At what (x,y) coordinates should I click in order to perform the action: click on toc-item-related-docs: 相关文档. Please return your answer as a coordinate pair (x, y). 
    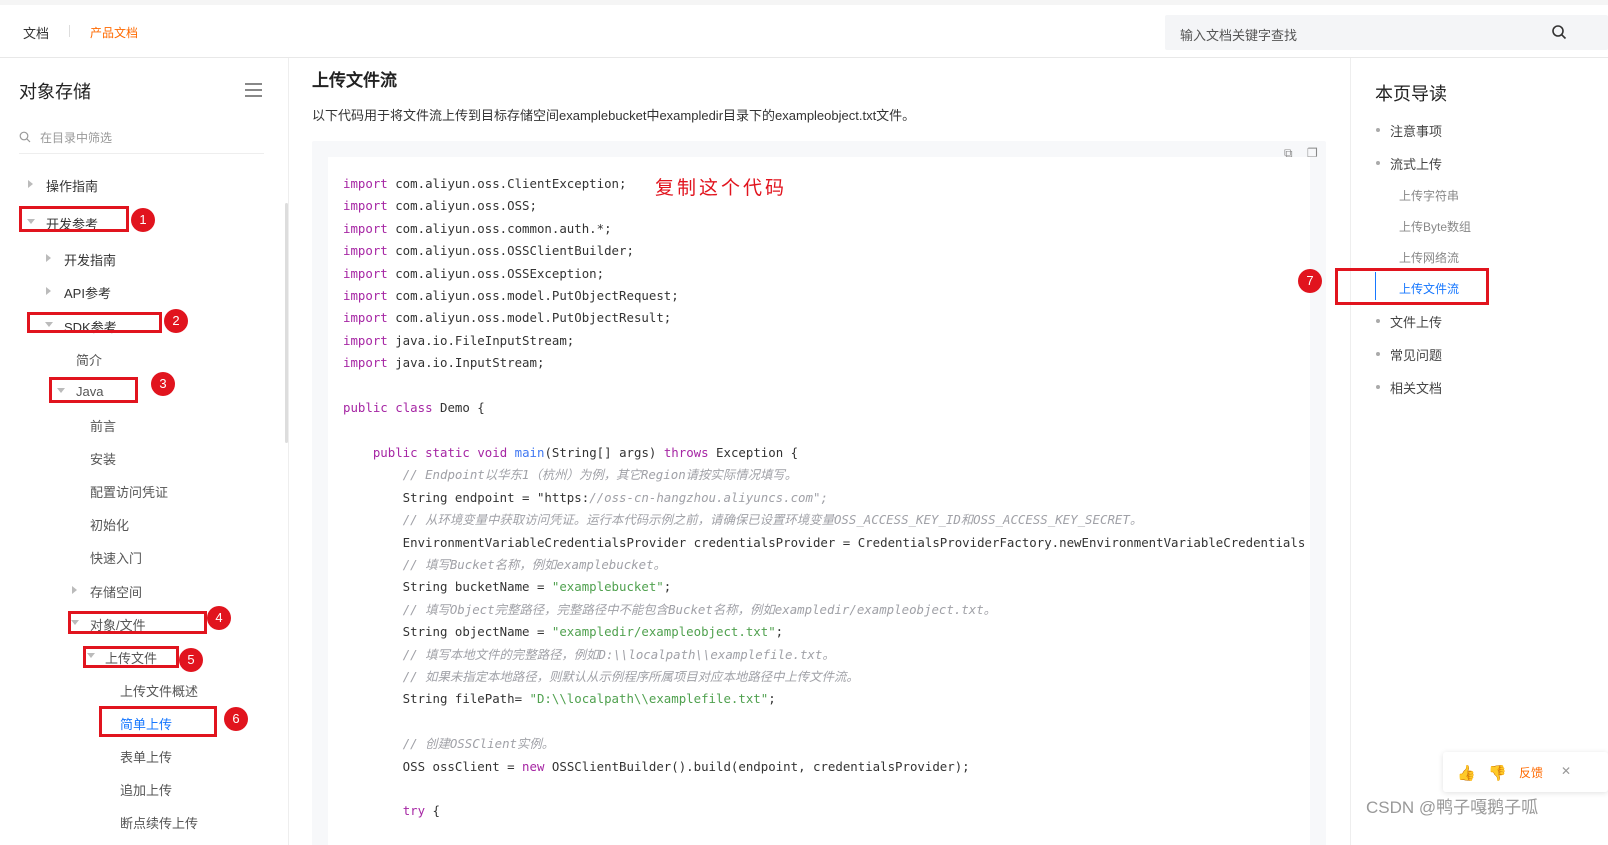
    Looking at the image, I should click on (1409, 387).